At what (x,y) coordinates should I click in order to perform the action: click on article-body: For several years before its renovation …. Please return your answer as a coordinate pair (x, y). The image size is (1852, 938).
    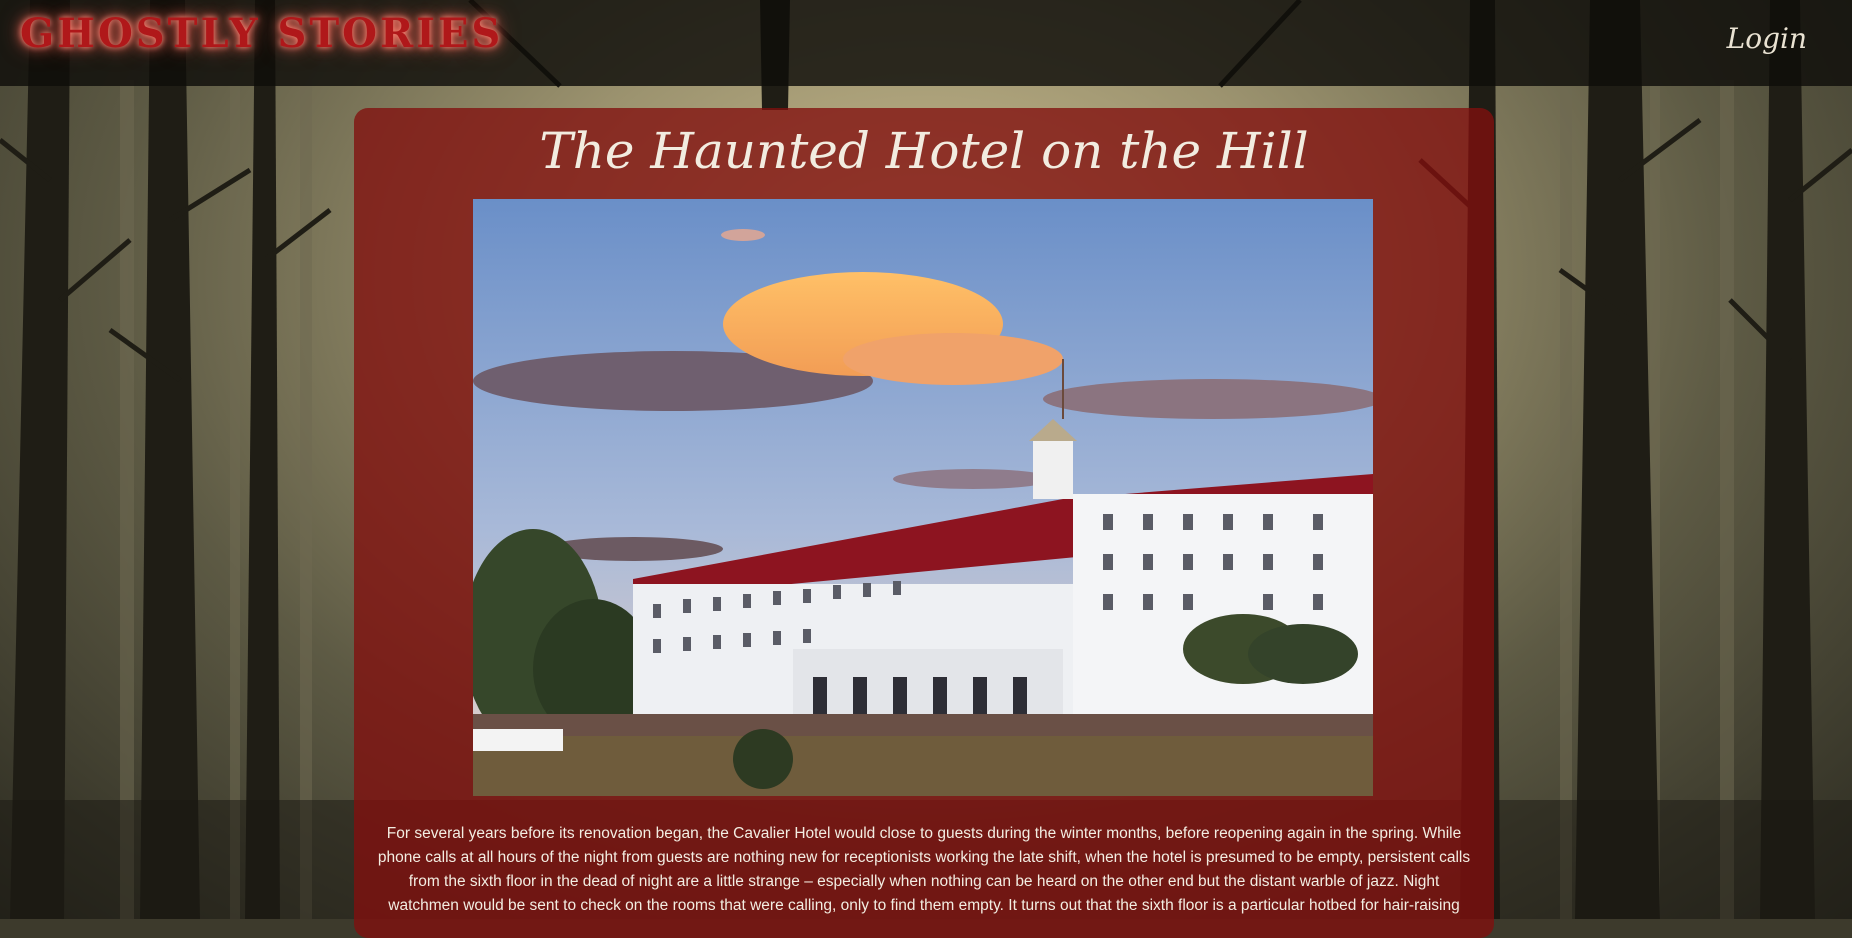
    Looking at the image, I should click on (924, 869).